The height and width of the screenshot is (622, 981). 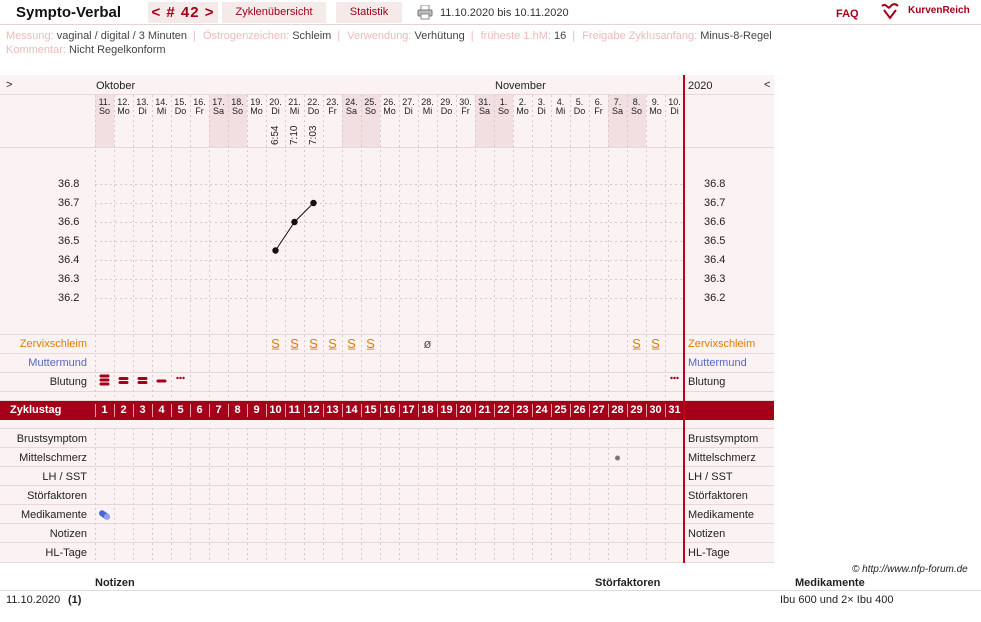 I want to click on measurement-time: 6:54, so click(x=275, y=135).